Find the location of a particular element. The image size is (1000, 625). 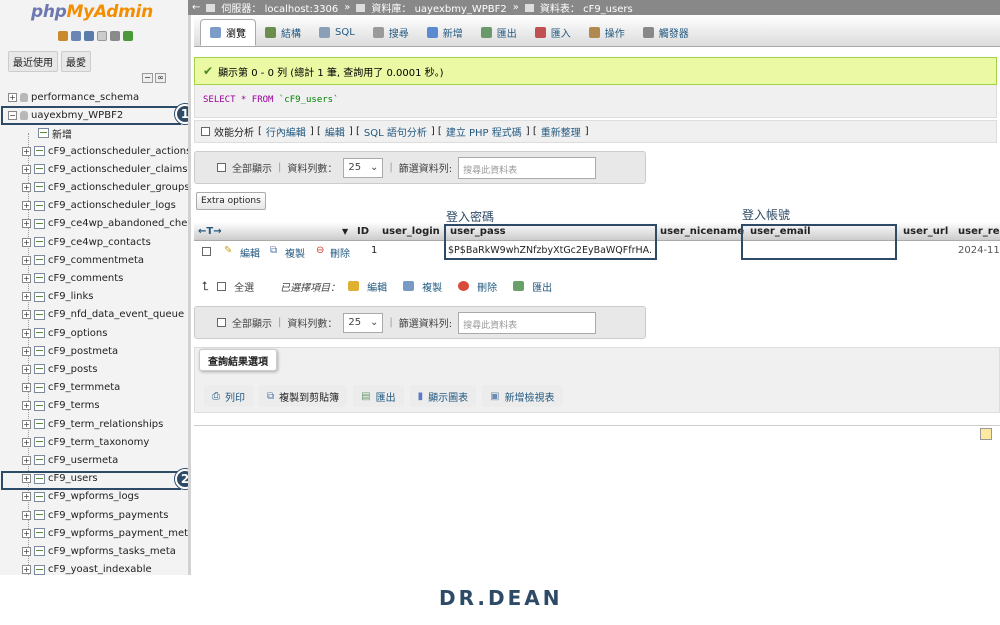

sidebar-table-item: + cF9_postmeta is located at coordinates (105, 351).